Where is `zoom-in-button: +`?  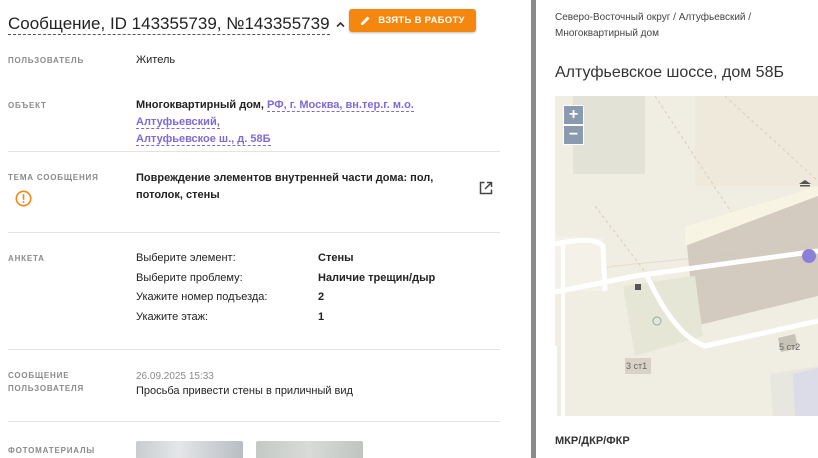 zoom-in-button: + is located at coordinates (573, 115).